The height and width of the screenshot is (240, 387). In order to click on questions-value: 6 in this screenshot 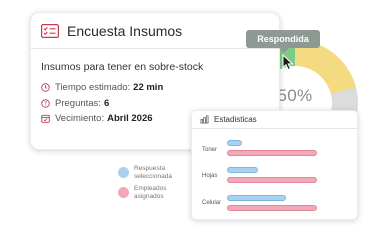, I will do `click(106, 103)`.